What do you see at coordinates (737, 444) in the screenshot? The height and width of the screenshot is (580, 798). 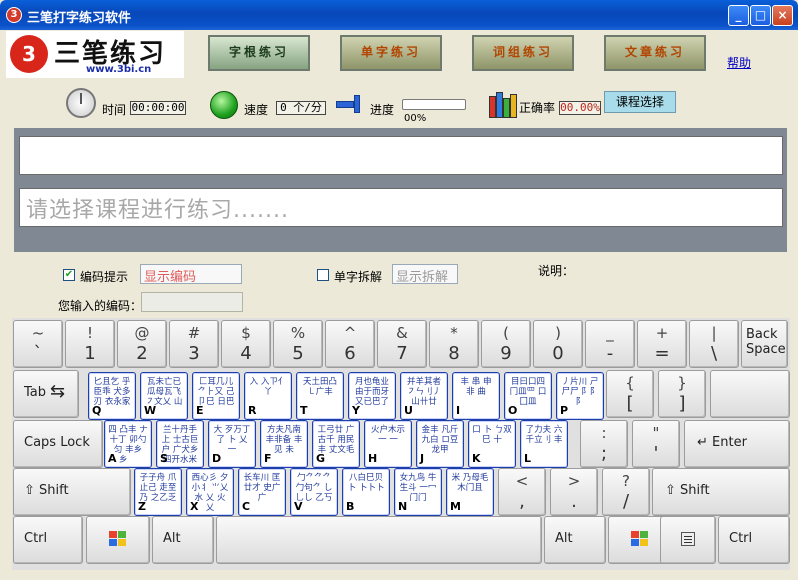 I see `enter-key: ↵ Enter` at bounding box center [737, 444].